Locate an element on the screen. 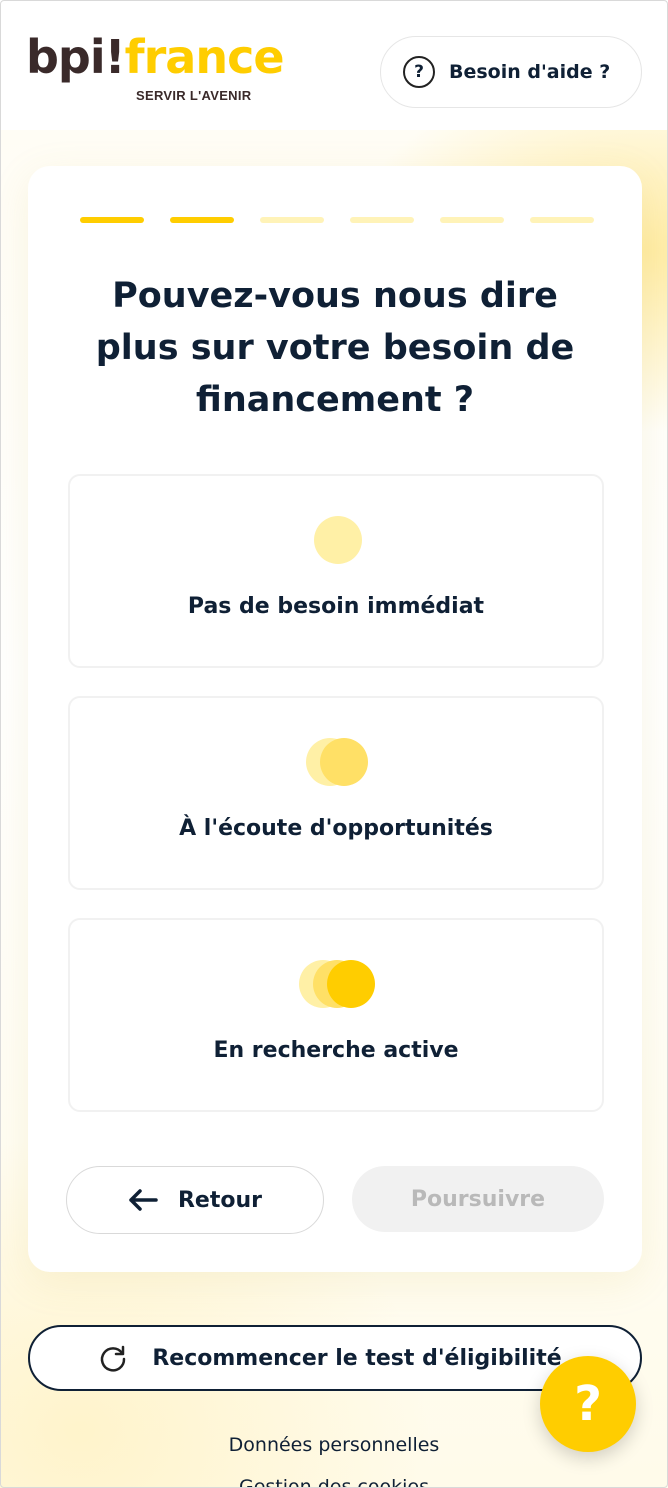  logo-wordmark: bpi!france is located at coordinates (155, 57).